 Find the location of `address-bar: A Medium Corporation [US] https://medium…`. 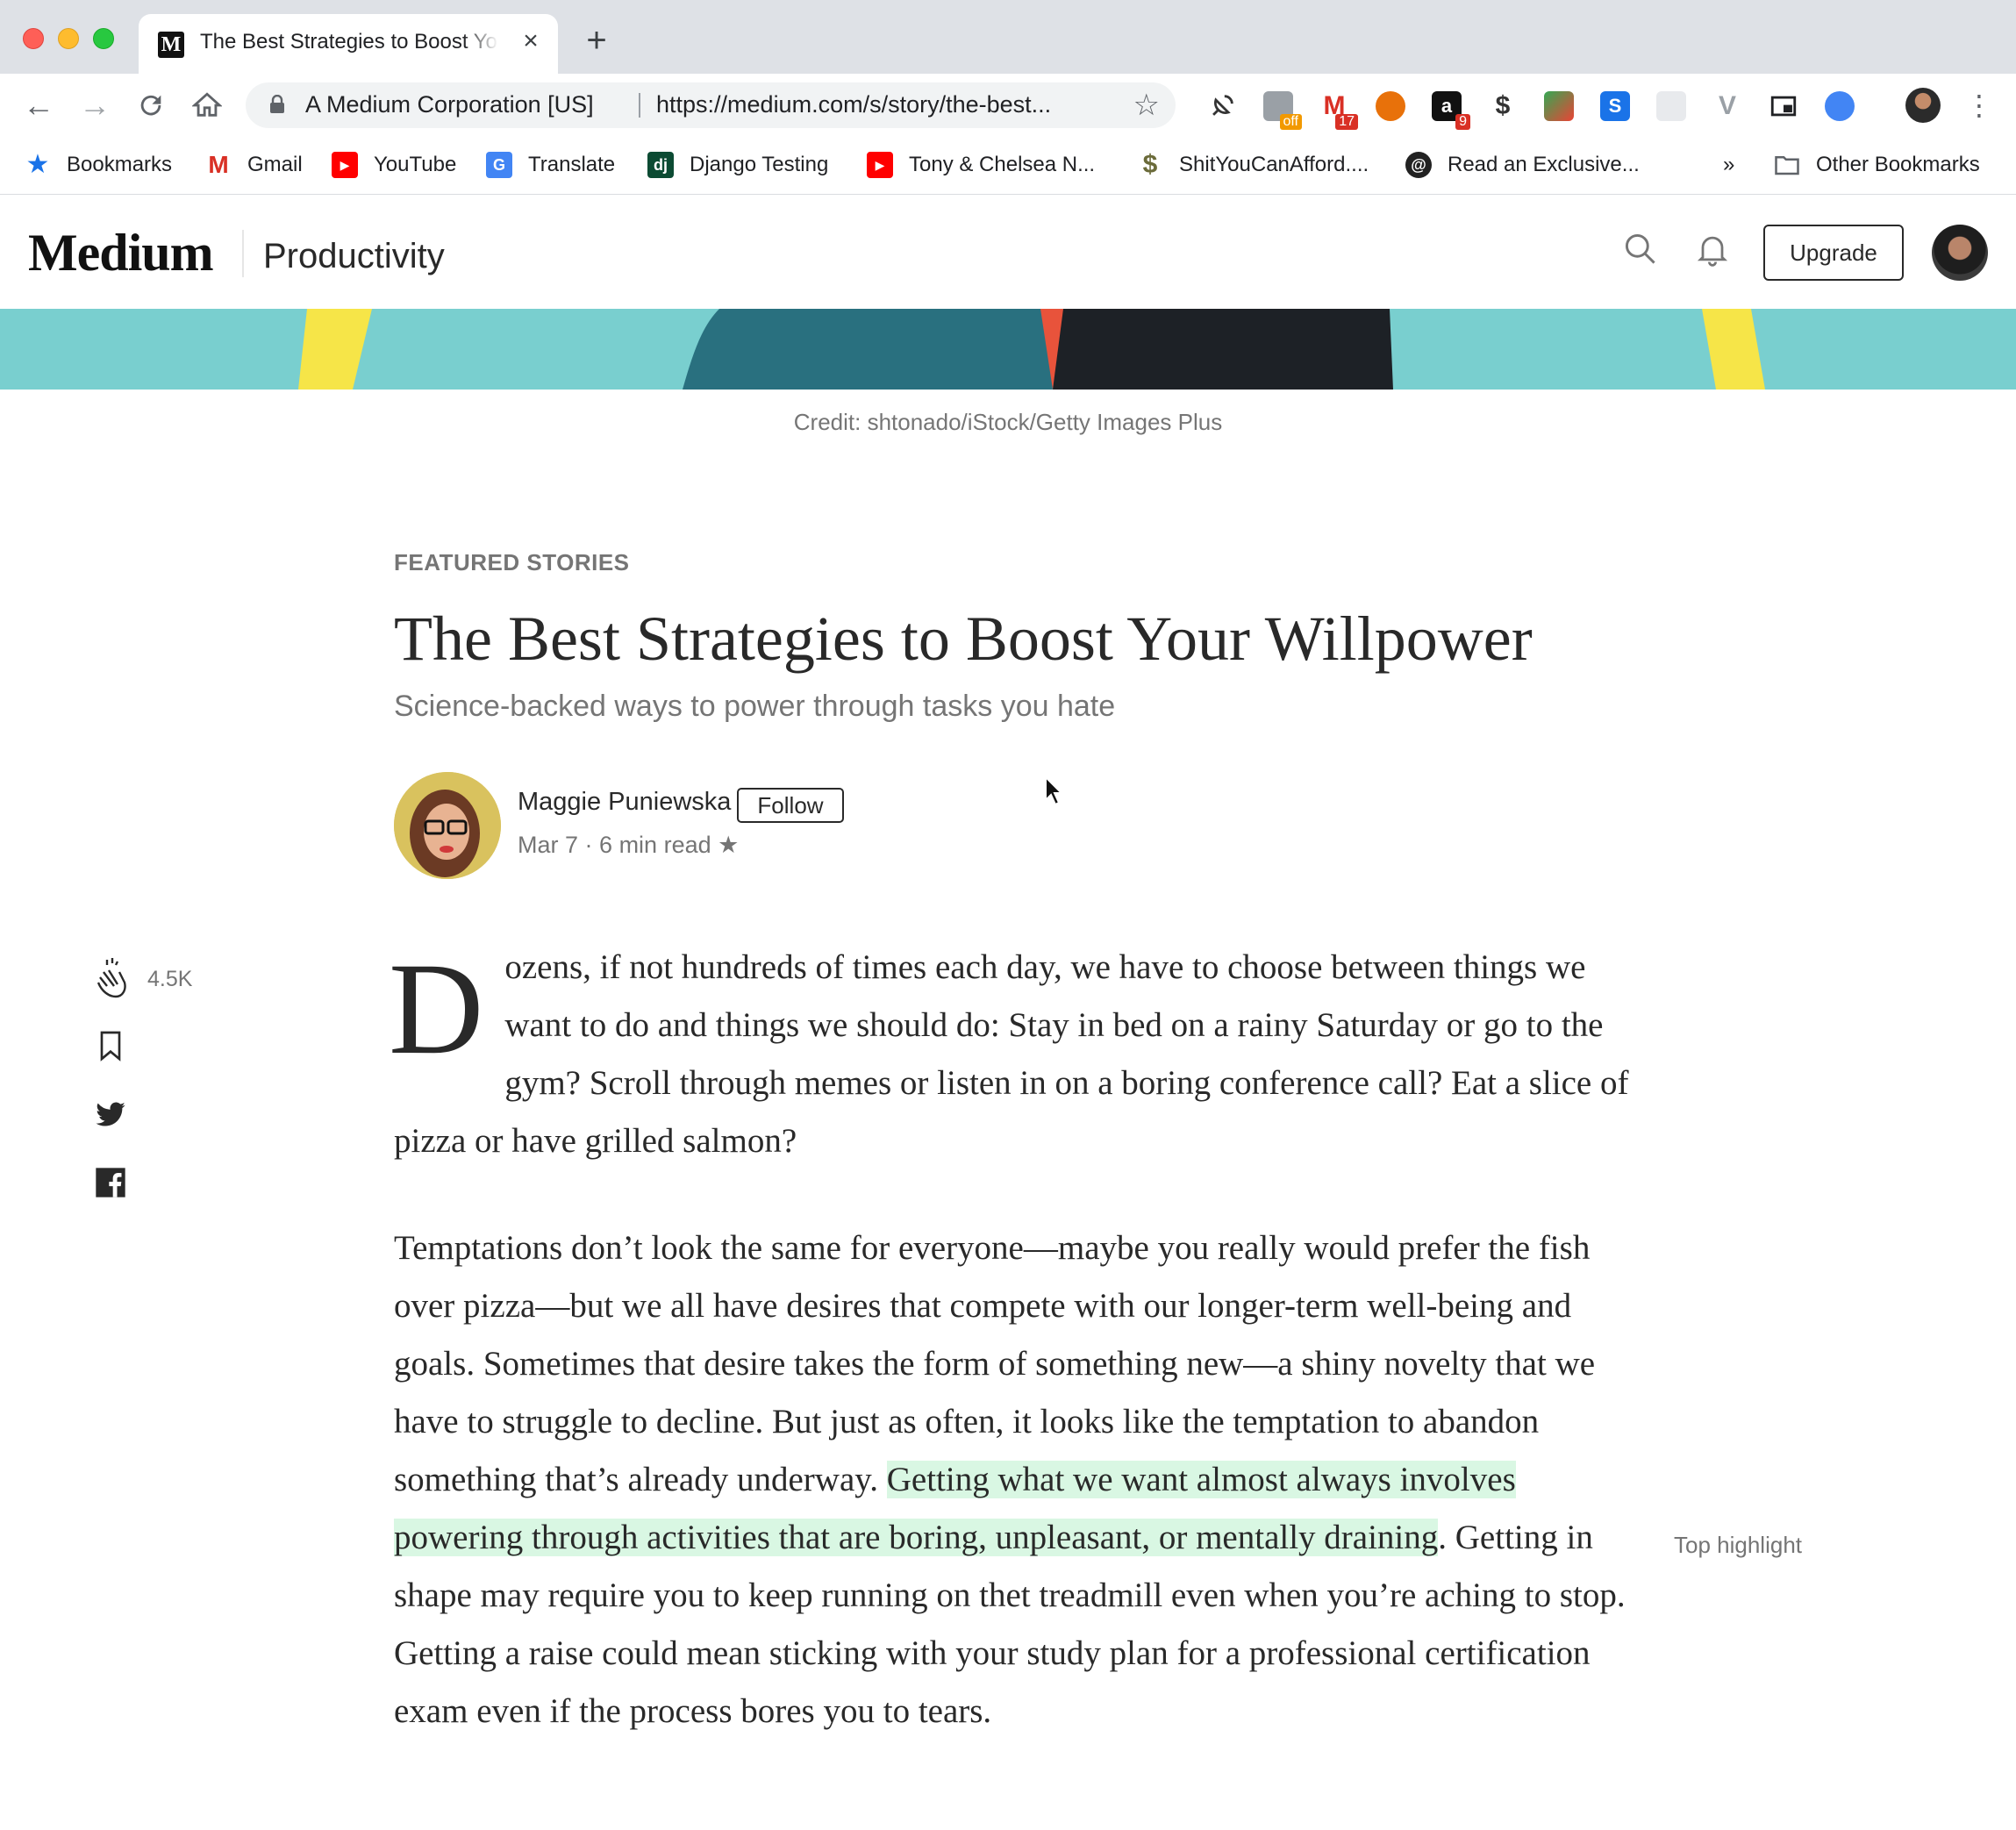

address-bar: A Medium Corporation [US] https://medium… is located at coordinates (711, 105).